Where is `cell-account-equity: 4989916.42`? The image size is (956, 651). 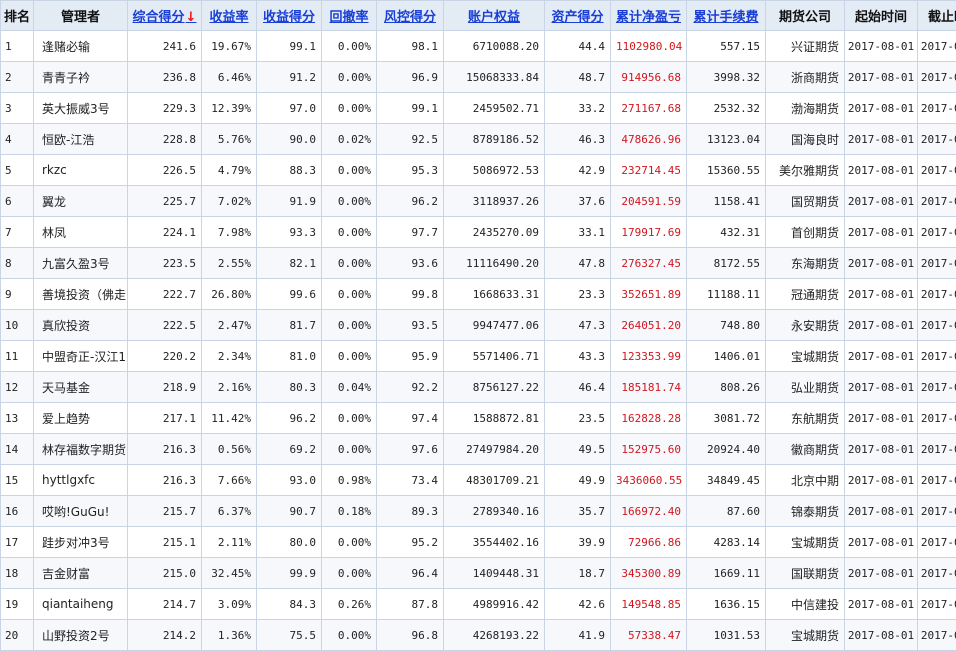
cell-account-equity: 4989916.42 is located at coordinates (494, 604).